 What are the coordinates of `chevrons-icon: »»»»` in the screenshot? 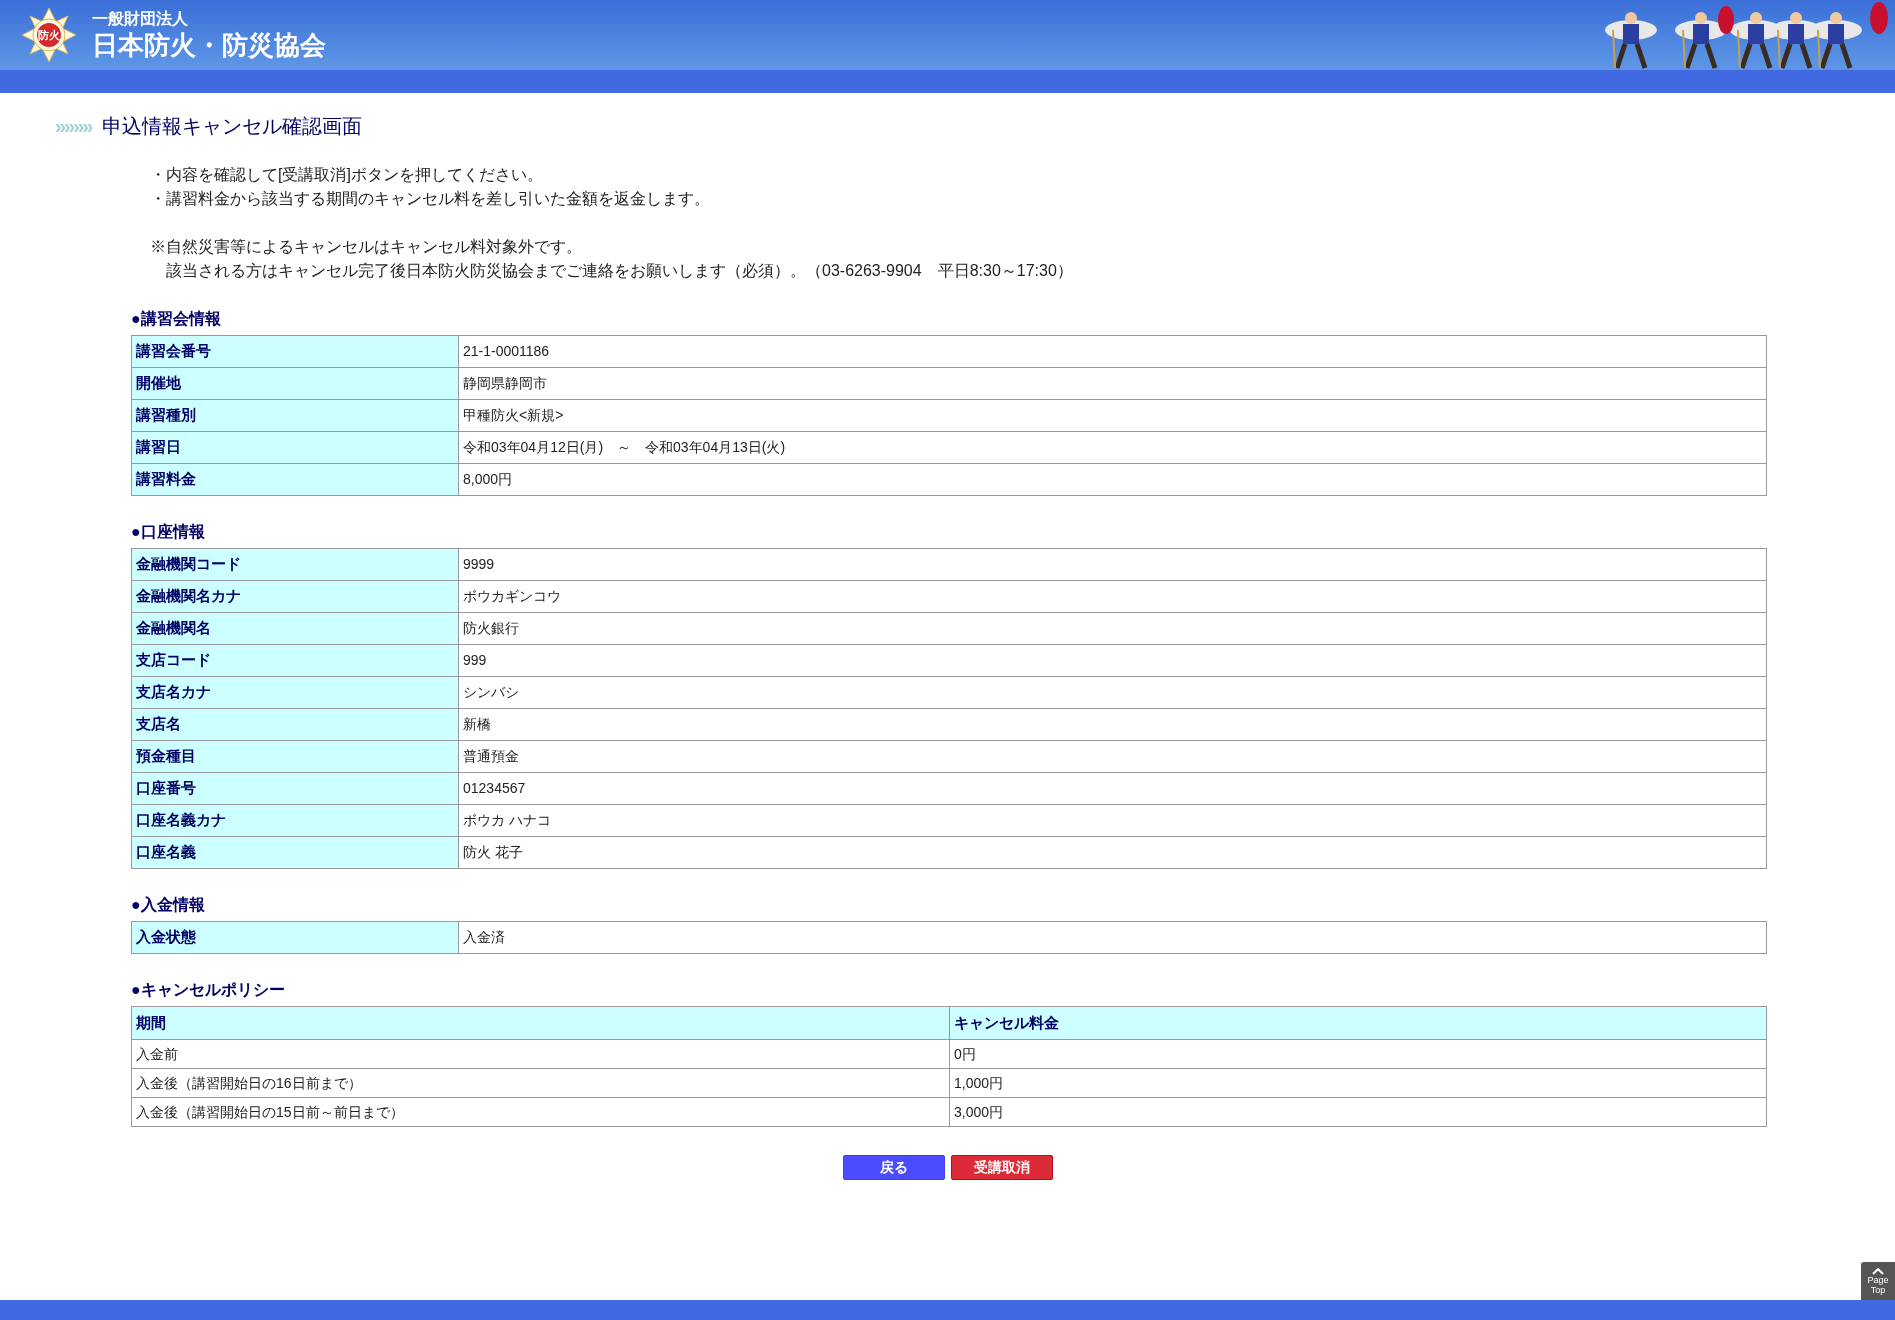 It's located at (73, 126).